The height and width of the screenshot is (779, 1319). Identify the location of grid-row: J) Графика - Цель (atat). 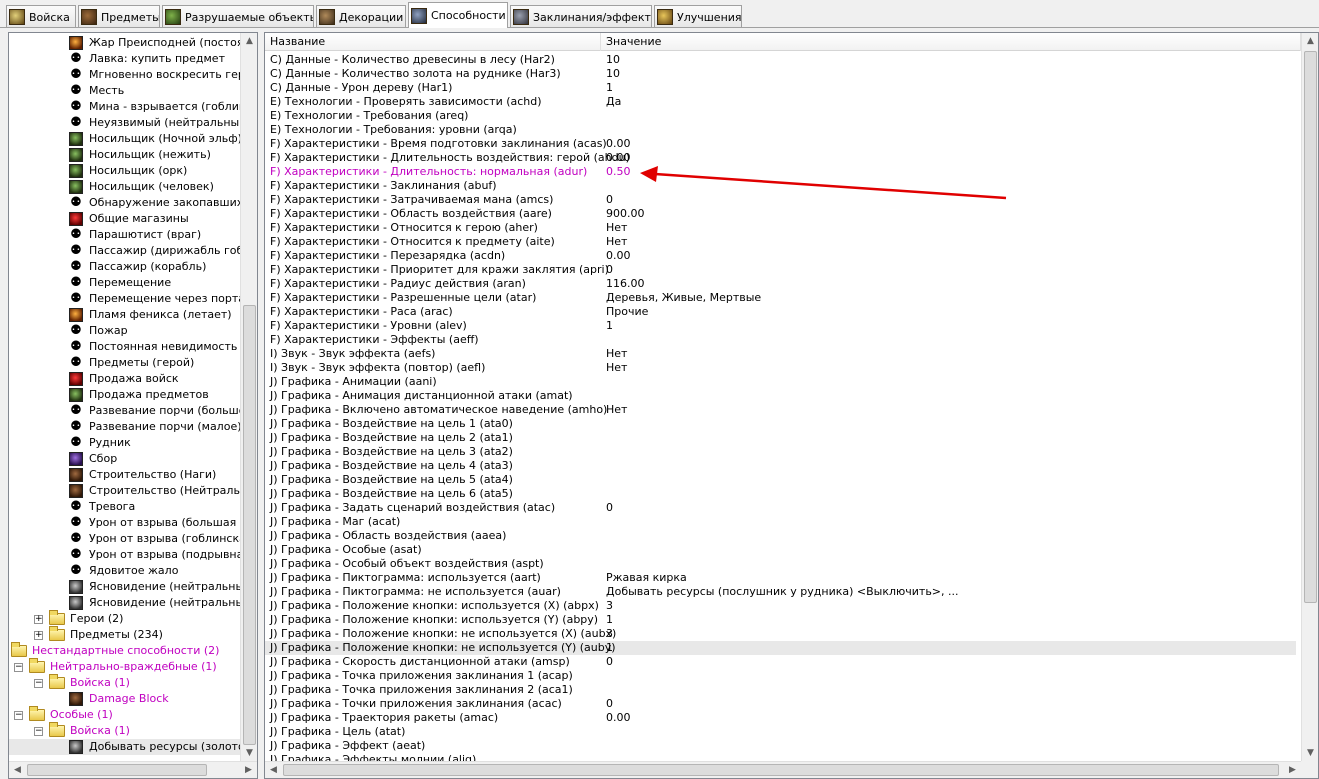
(780, 732).